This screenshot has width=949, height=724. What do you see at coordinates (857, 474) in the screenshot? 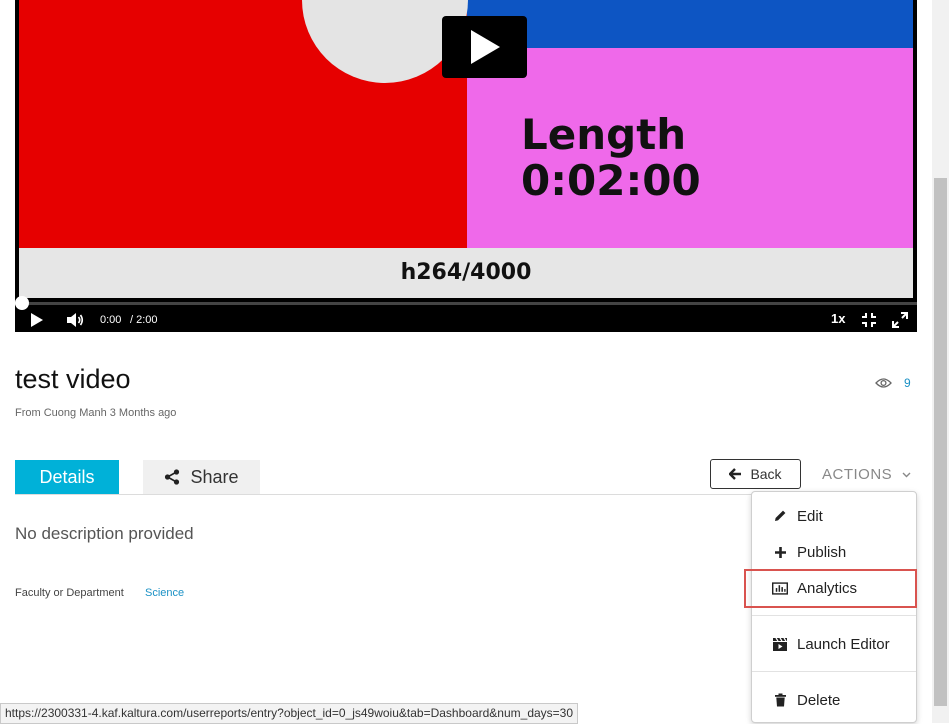
I see `actions-label: ACTIONS` at bounding box center [857, 474].